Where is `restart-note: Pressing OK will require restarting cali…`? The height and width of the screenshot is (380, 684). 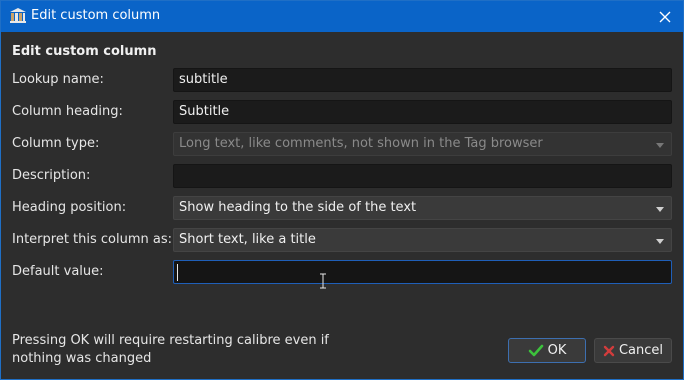
restart-note: Pressing OK will require restarting cali… is located at coordinates (170, 349).